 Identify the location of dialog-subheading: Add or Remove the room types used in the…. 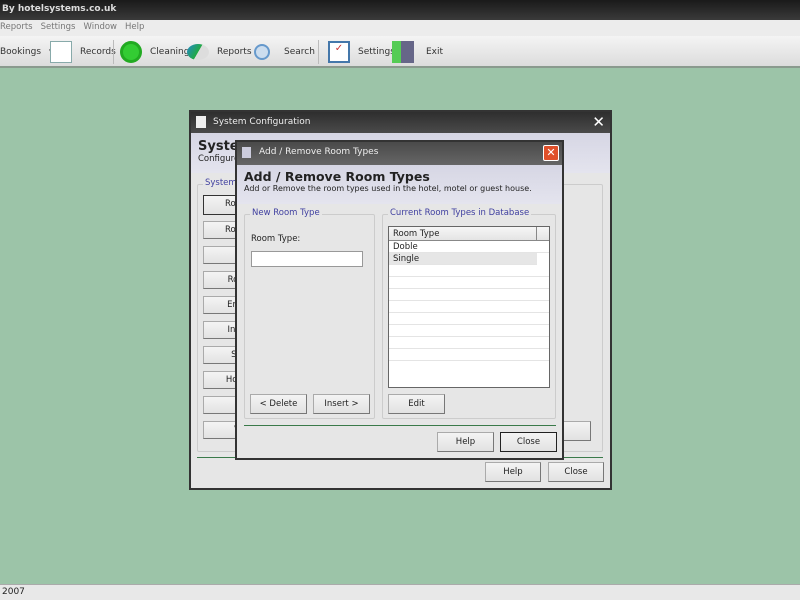
(388, 188).